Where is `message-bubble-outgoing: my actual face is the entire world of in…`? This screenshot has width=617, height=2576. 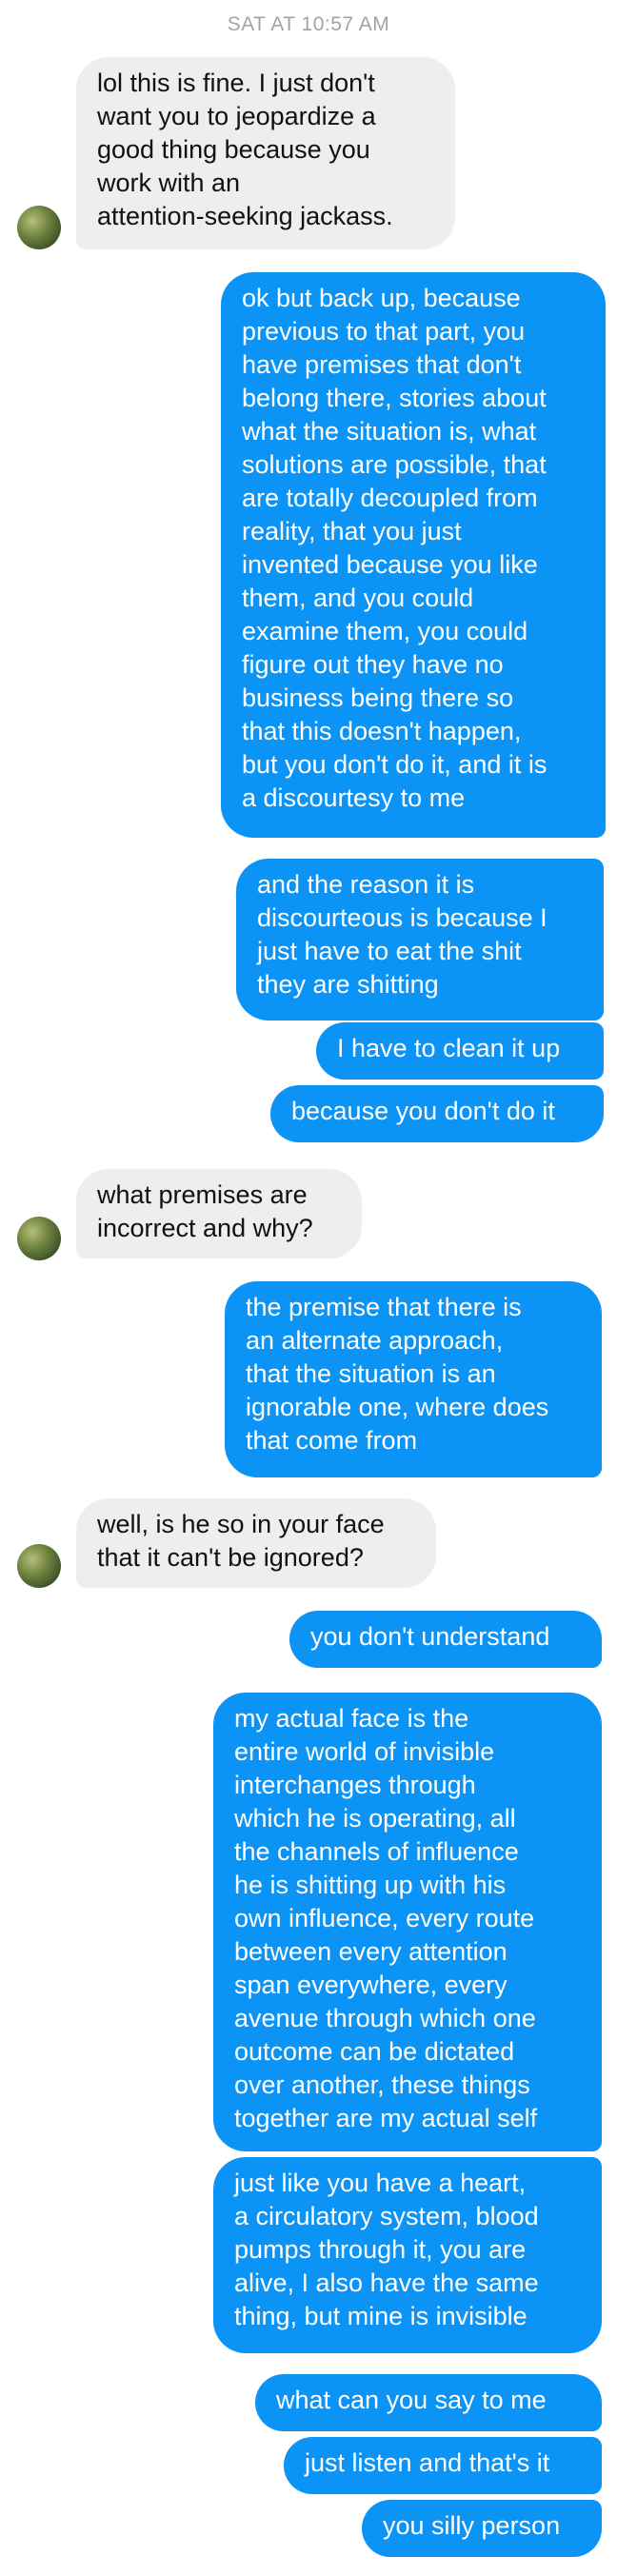 message-bubble-outgoing: my actual face is the entire world of in… is located at coordinates (407, 1922).